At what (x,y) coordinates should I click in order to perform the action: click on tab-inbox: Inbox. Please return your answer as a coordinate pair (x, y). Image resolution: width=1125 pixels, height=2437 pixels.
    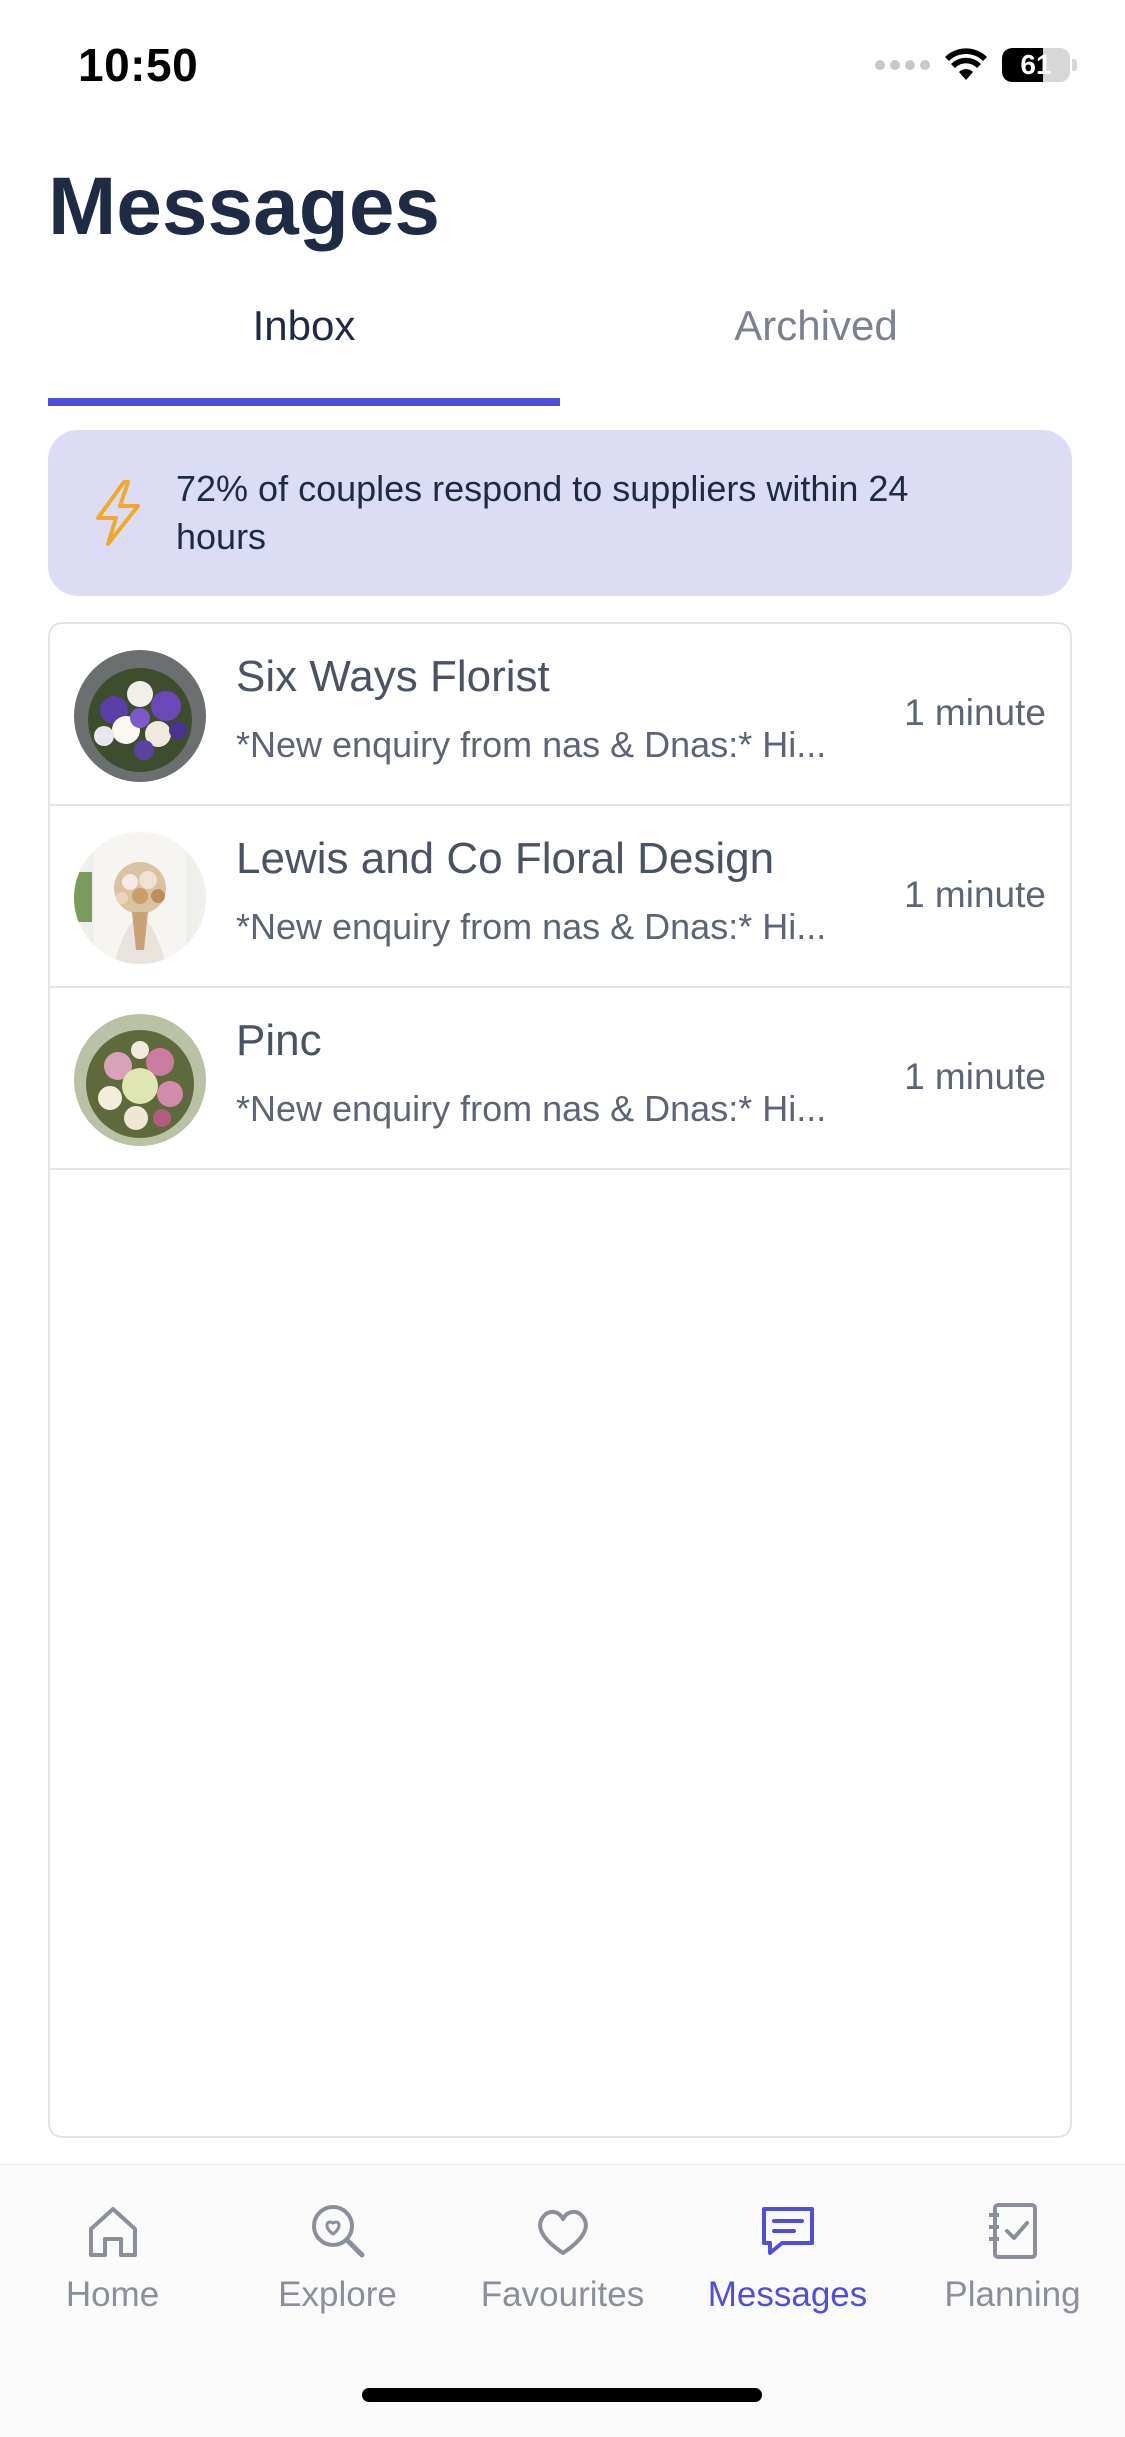
    Looking at the image, I should click on (304, 348).